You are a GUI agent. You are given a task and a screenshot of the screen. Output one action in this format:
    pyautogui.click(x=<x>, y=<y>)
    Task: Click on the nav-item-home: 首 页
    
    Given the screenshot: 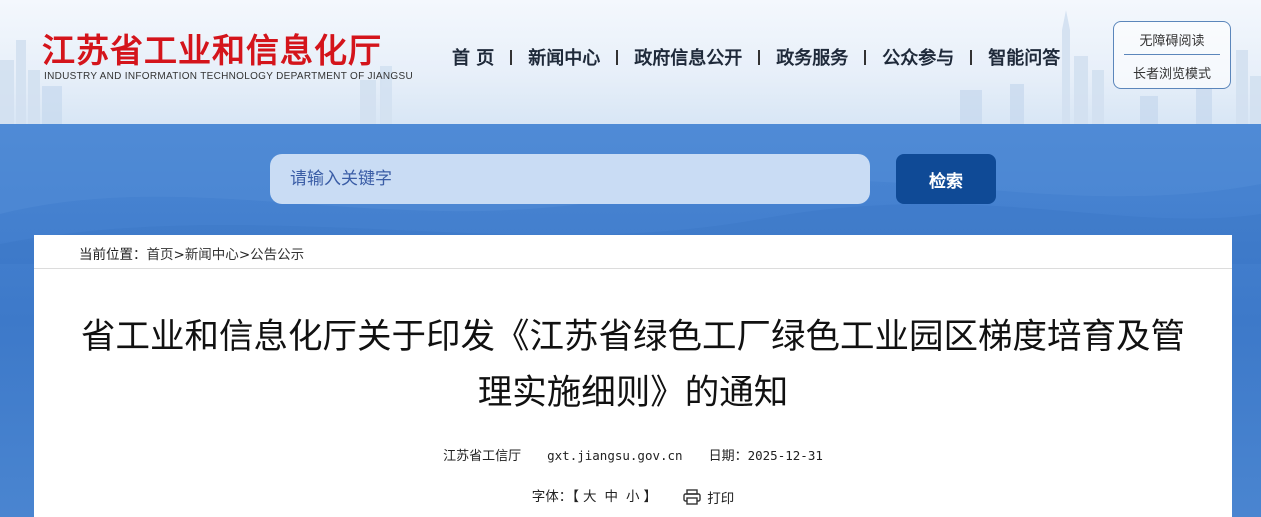 What is the action you would take?
    pyautogui.click(x=473, y=57)
    